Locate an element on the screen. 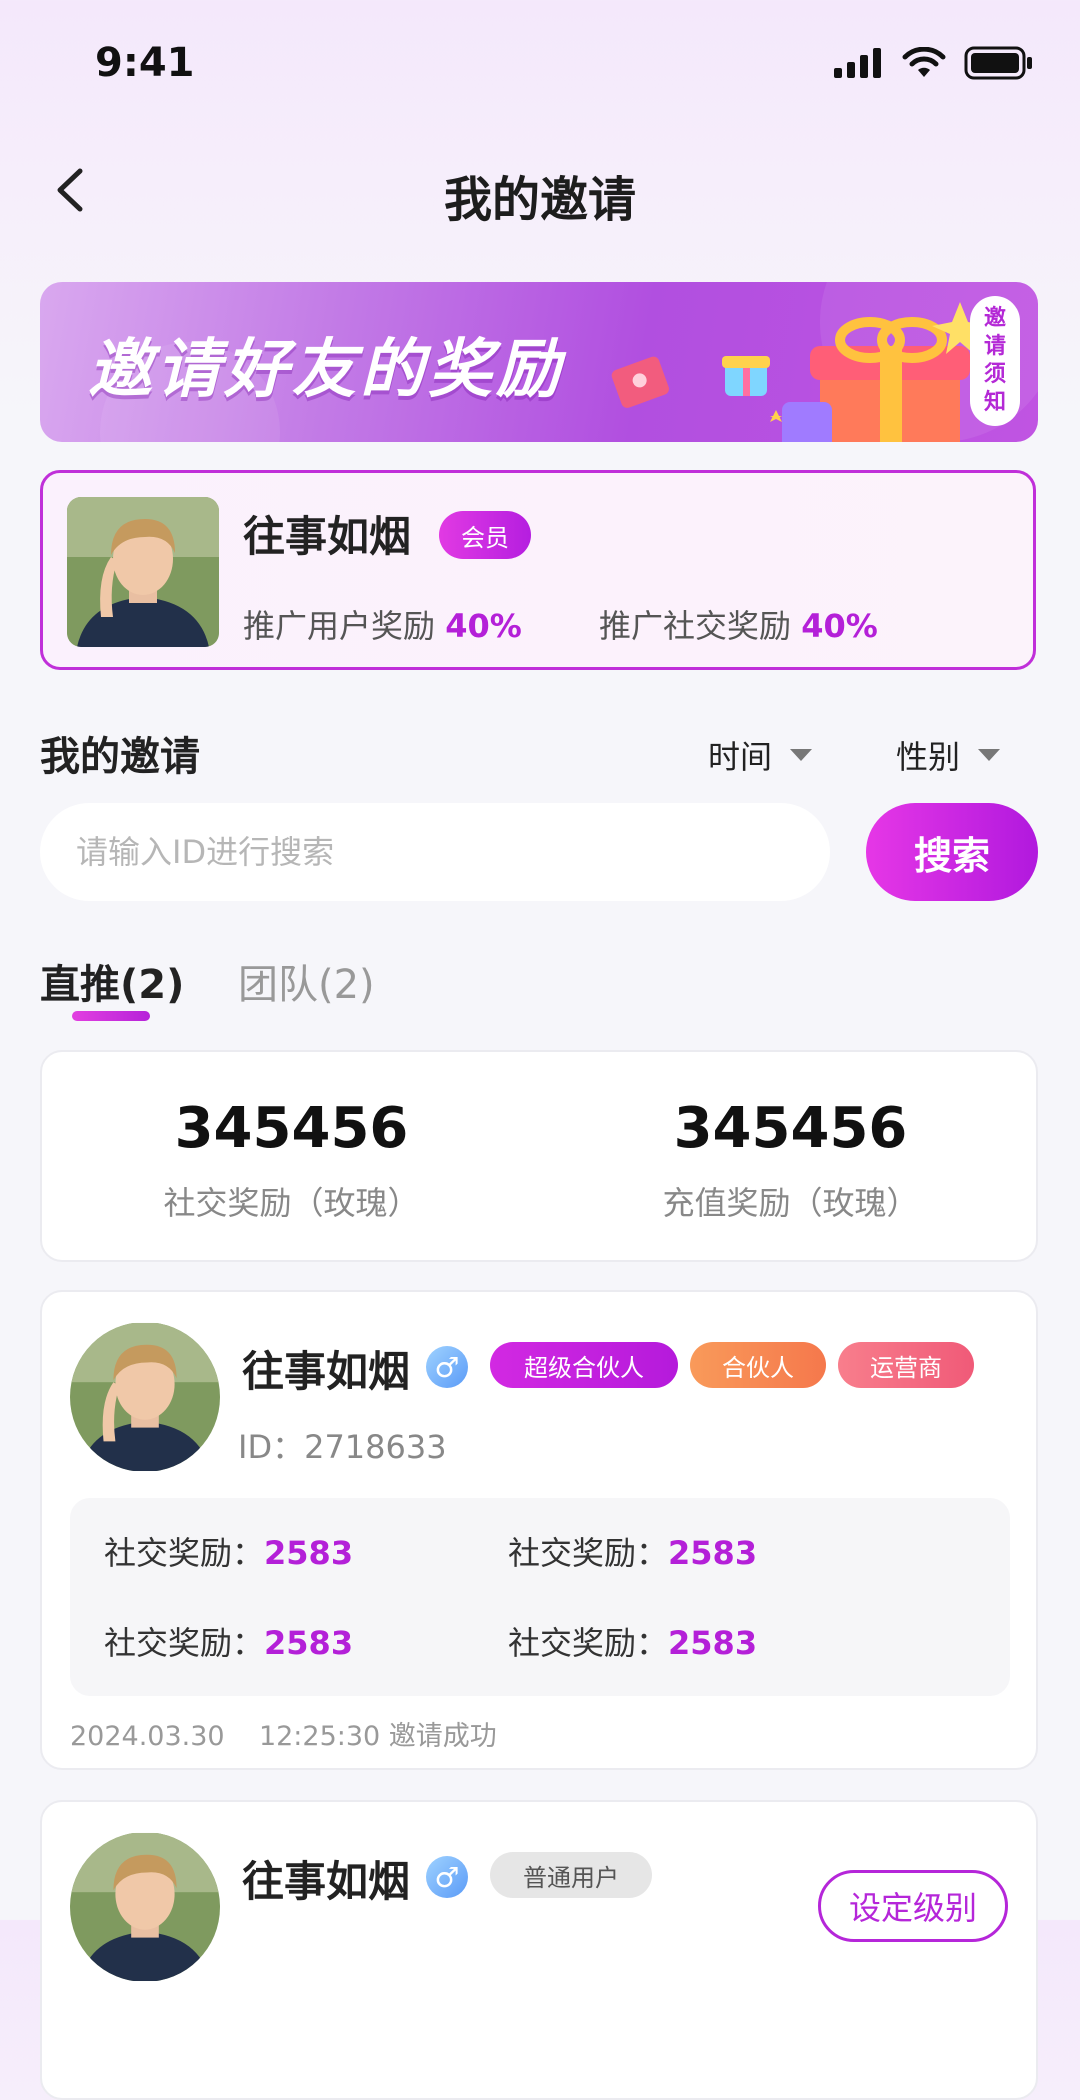 The image size is (1080, 2100). social-reward-label: 推广社交奖励 is located at coordinates (695, 626).